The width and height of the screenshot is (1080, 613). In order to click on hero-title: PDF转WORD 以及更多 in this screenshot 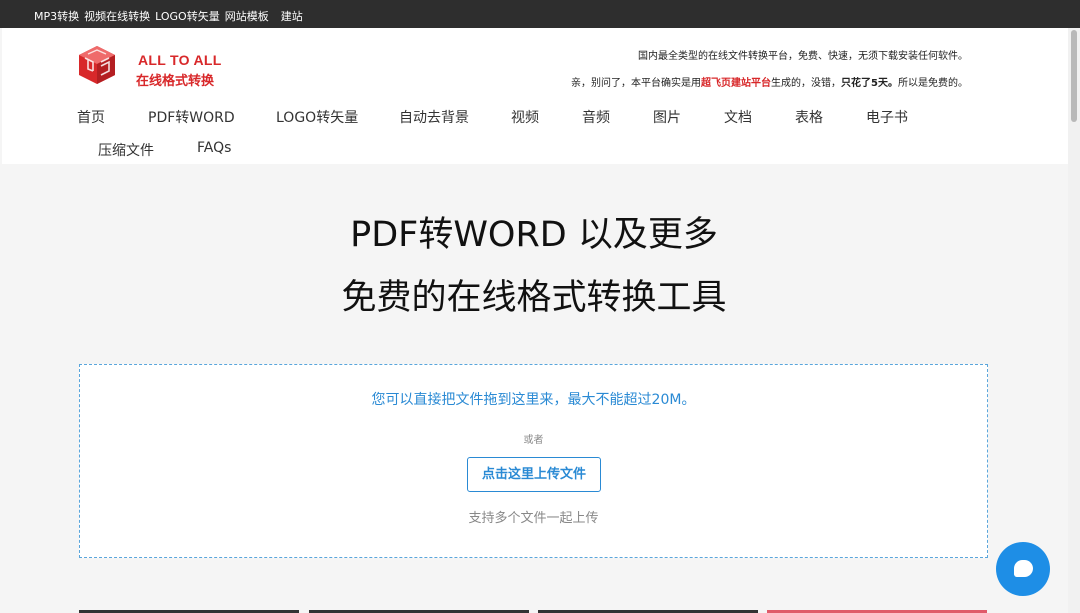, I will do `click(534, 235)`.